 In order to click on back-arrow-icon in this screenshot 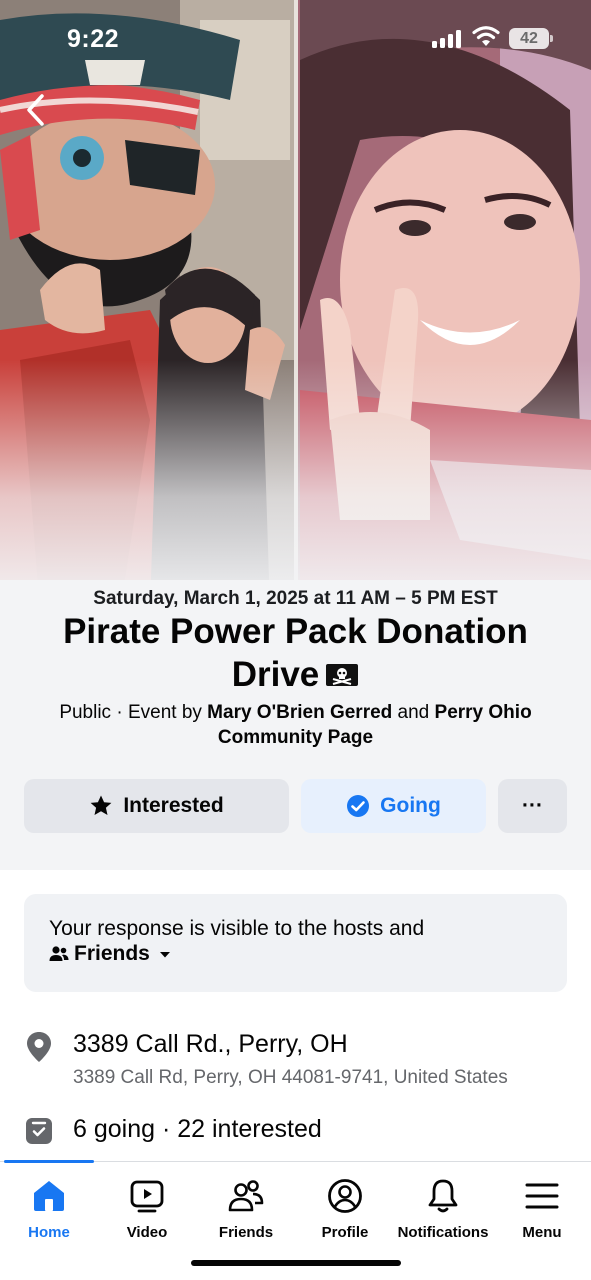, I will do `click(38, 110)`.